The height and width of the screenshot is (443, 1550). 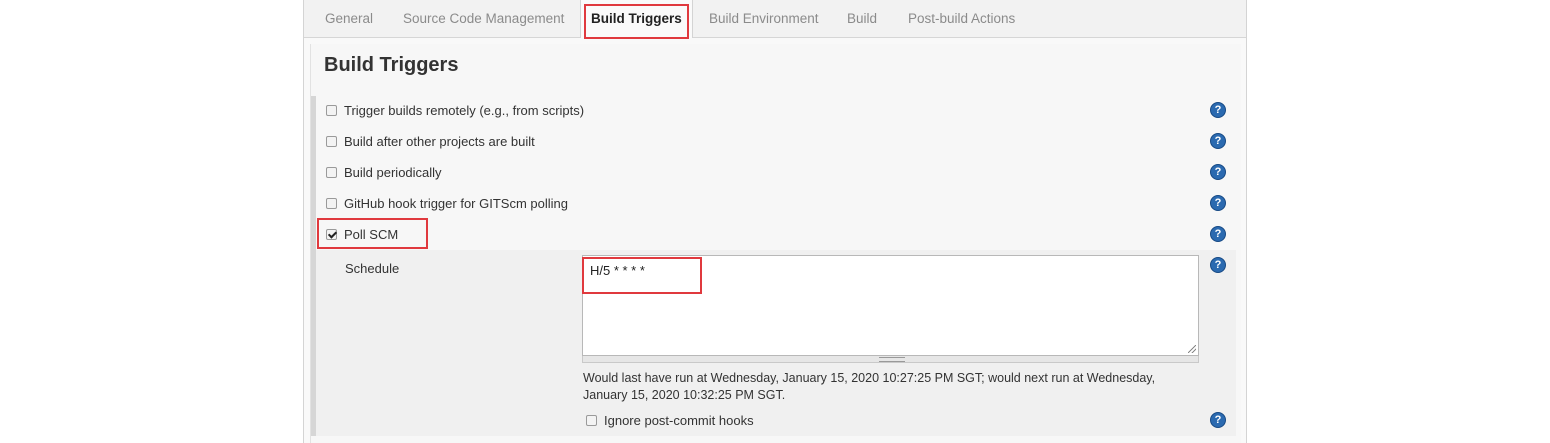 I want to click on github-hook-label: GitHub hook trigger for GITScm polling, so click(x=456, y=203).